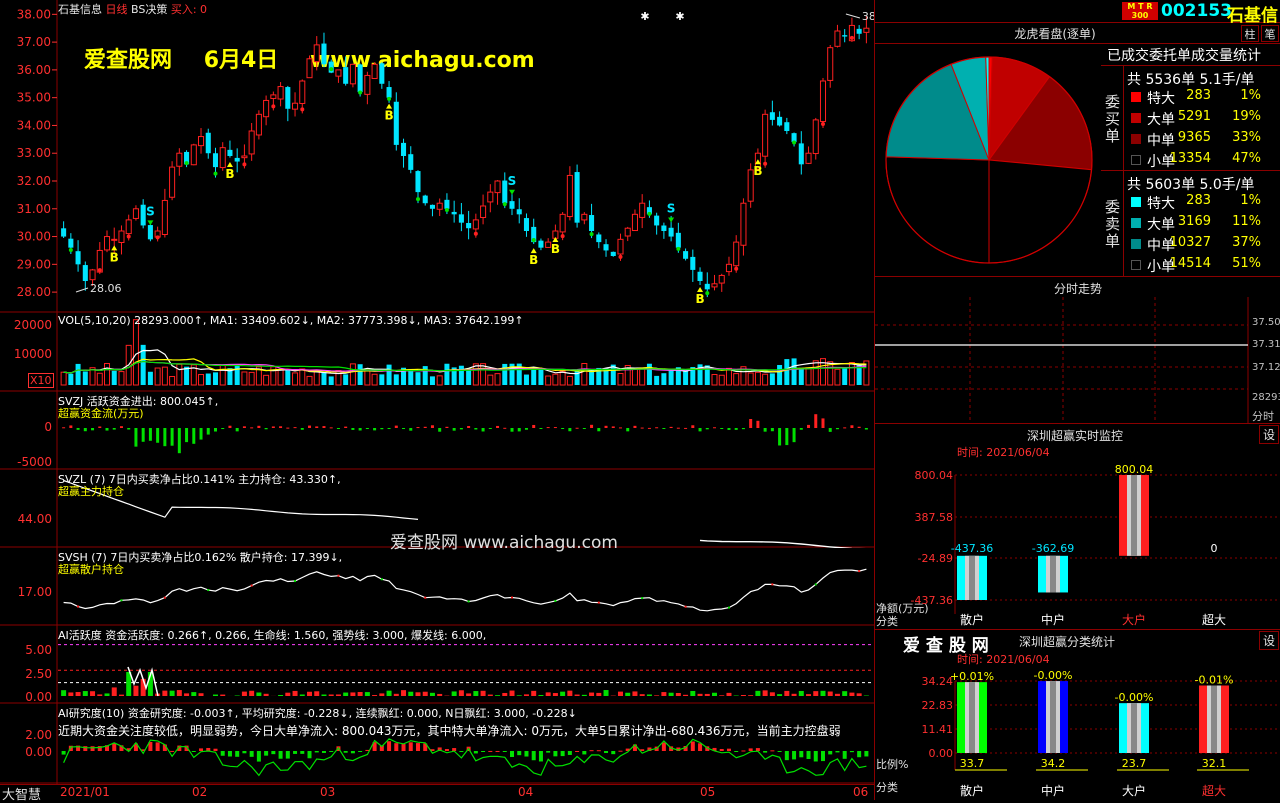 The width and height of the screenshot is (1280, 803). I want to click on retail-position-line, so click(465, 590).